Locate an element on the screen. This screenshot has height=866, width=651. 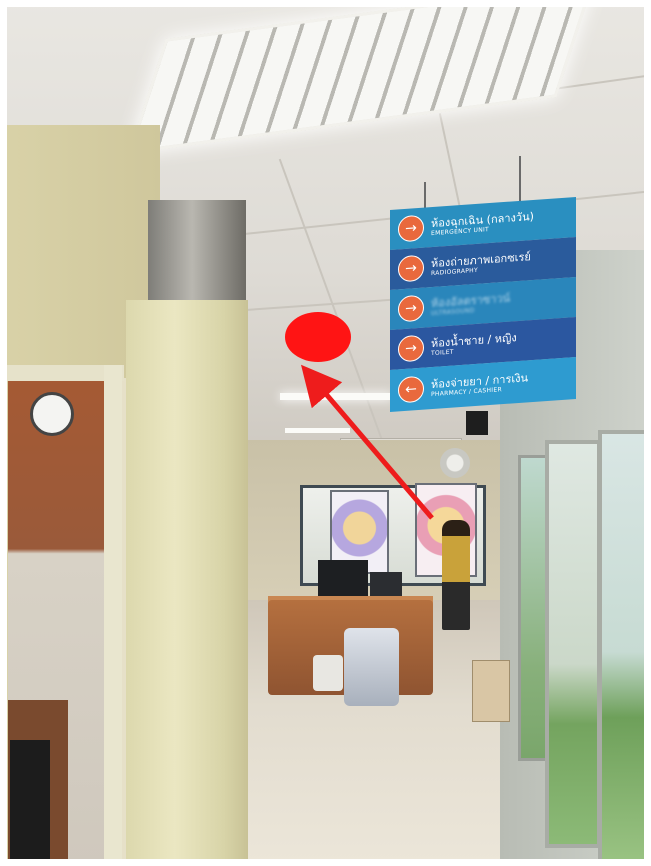
annotation-arrow is located at coordinates (367, 442).